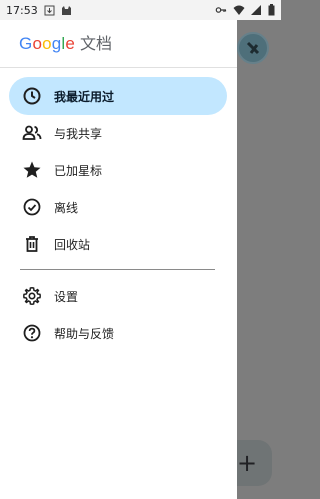 The width and height of the screenshot is (320, 499). I want to click on notification-download-icon, so click(49, 10).